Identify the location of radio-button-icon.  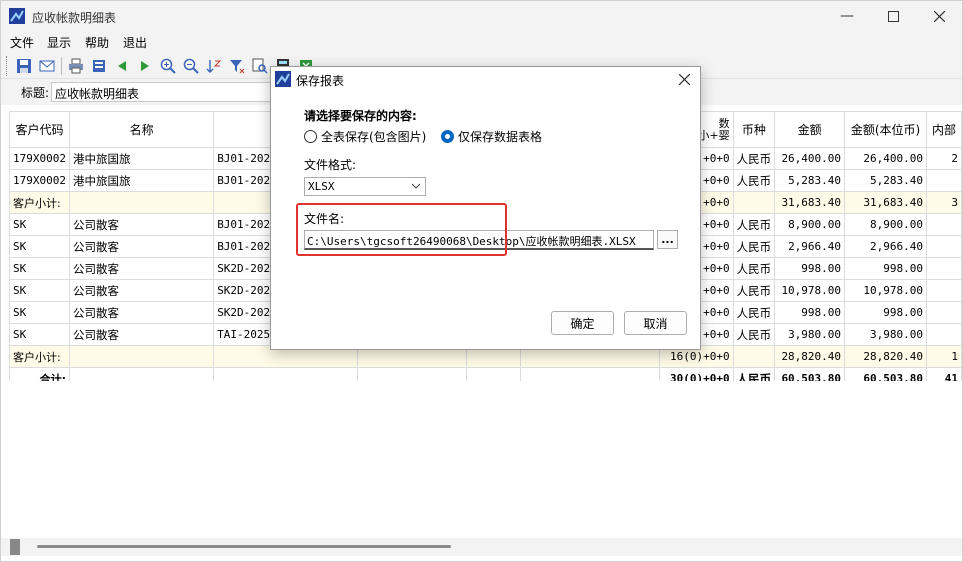
(310, 136).